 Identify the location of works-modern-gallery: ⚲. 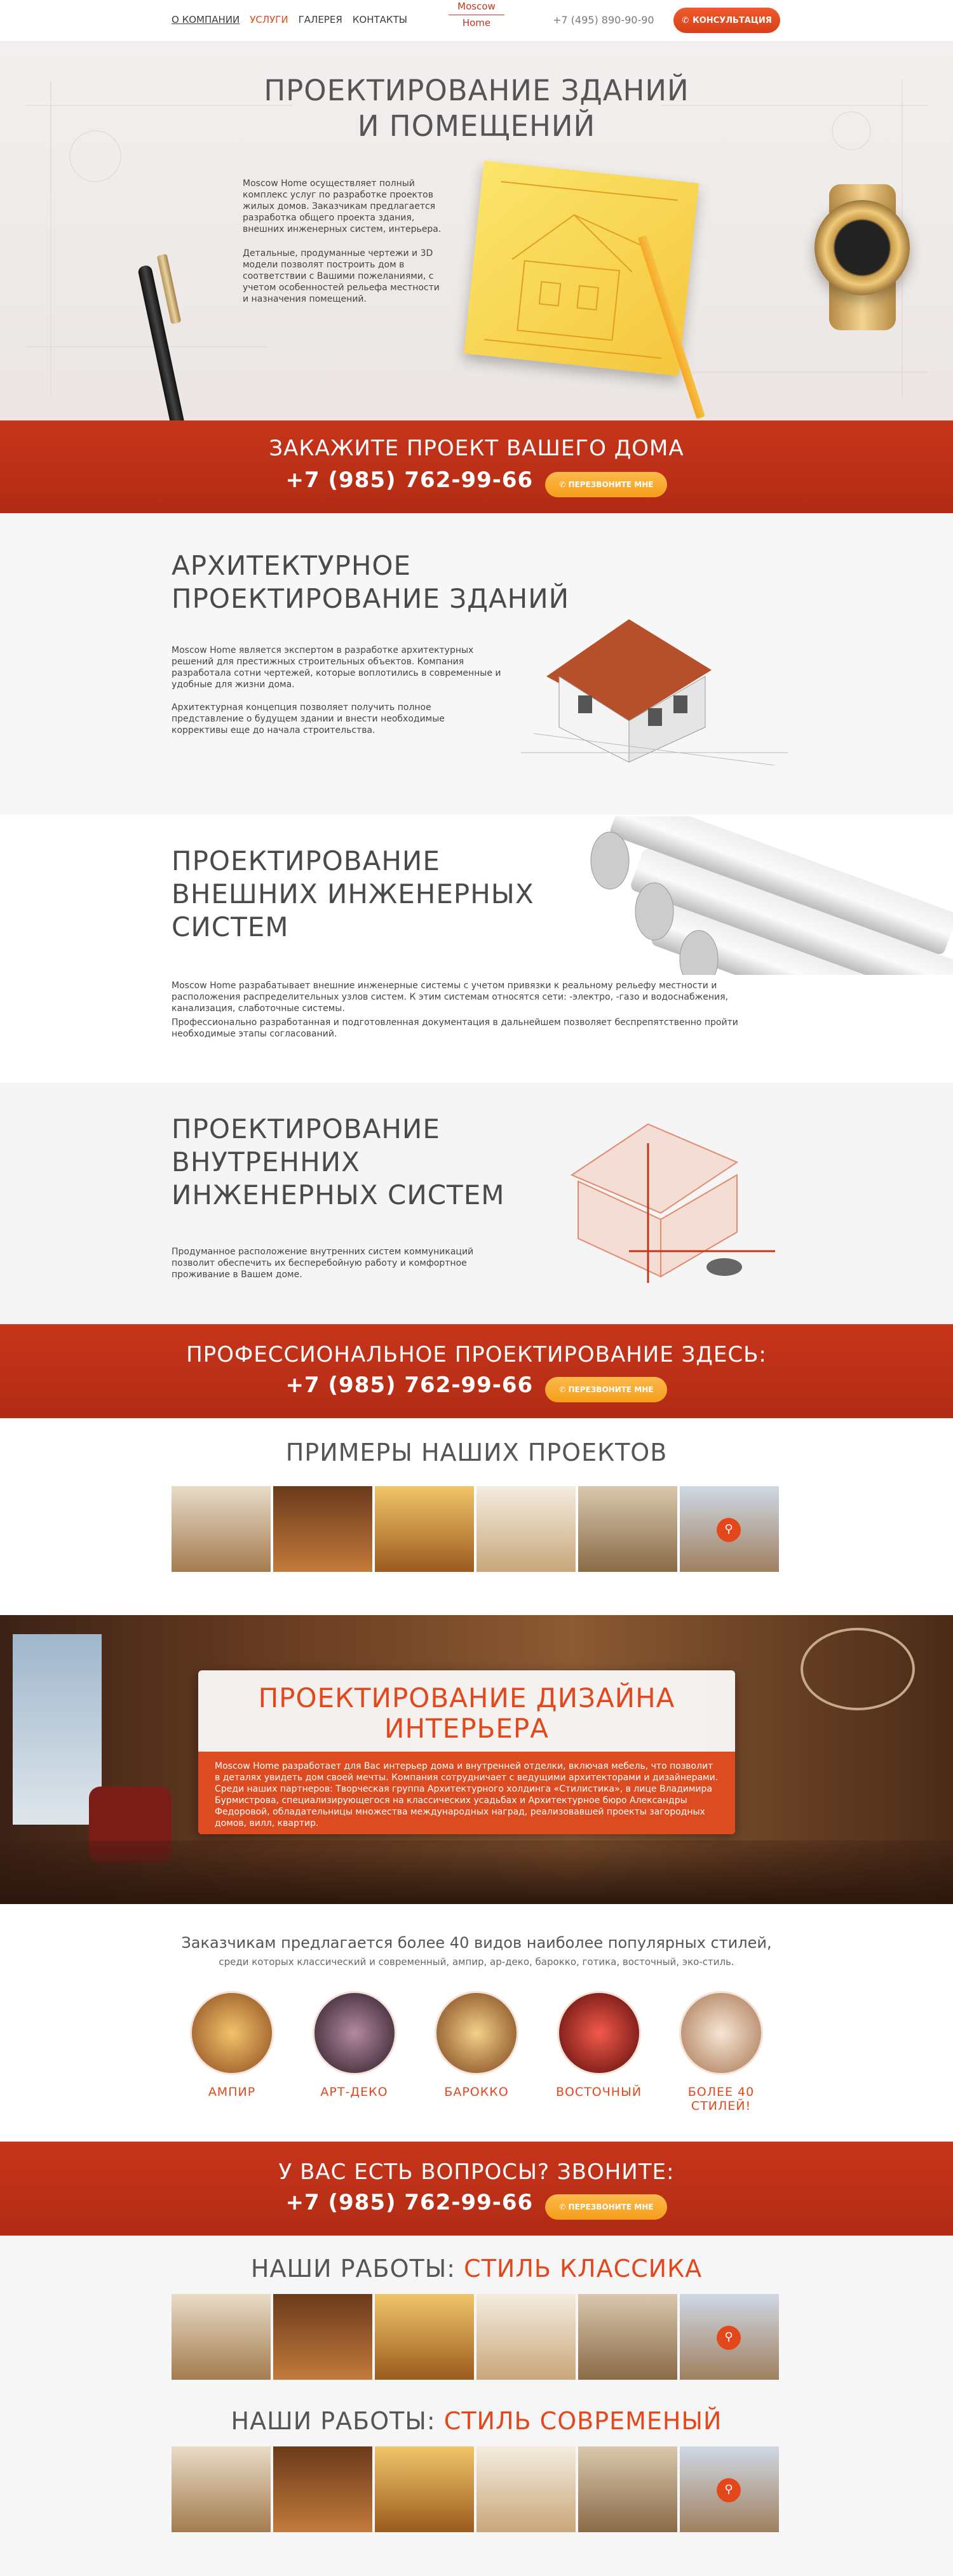
(475, 2489).